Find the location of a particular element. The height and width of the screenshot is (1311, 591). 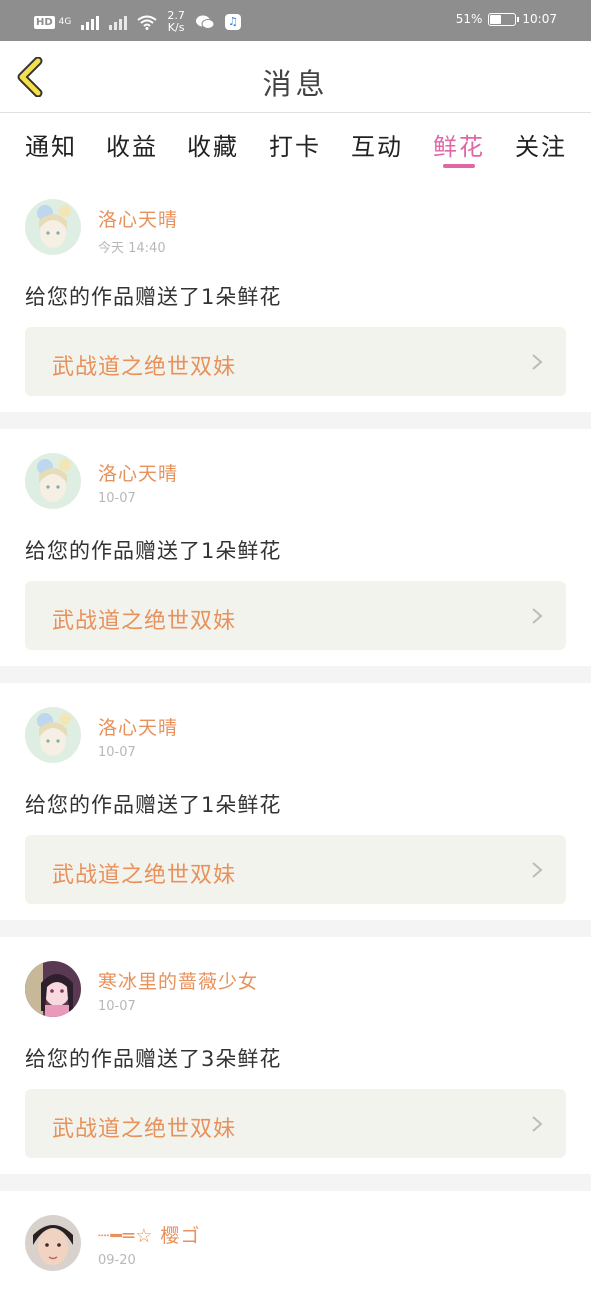

tab-notifications: 通知 is located at coordinates (51, 144).